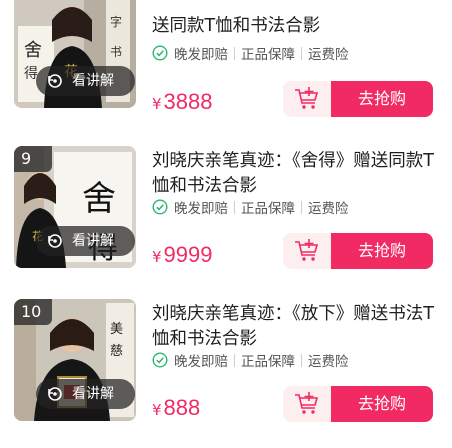 The image size is (452, 448). I want to click on price-value: 9999, so click(188, 254).